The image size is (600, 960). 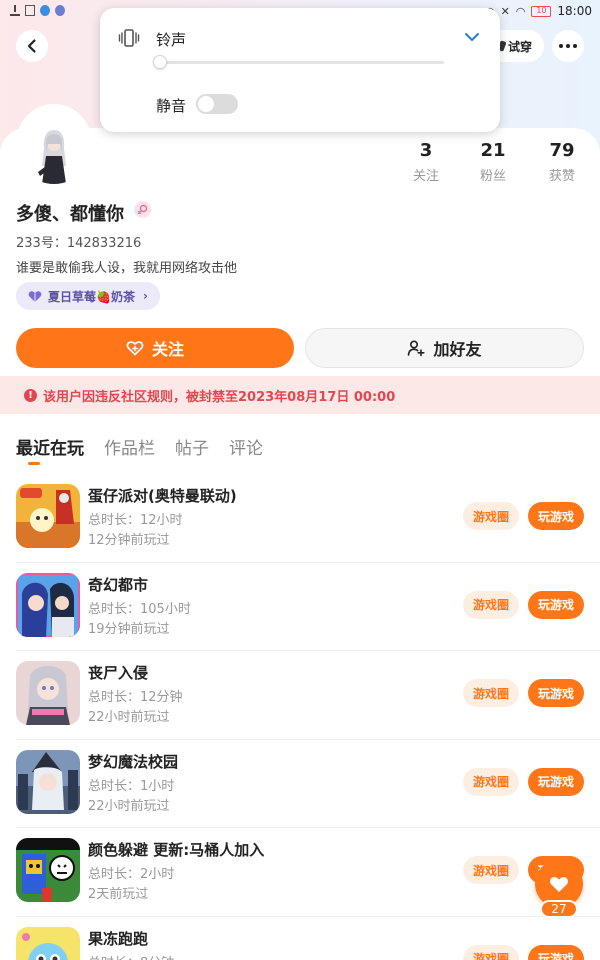 I want to click on fans-label: 粉丝, so click(x=492, y=176).